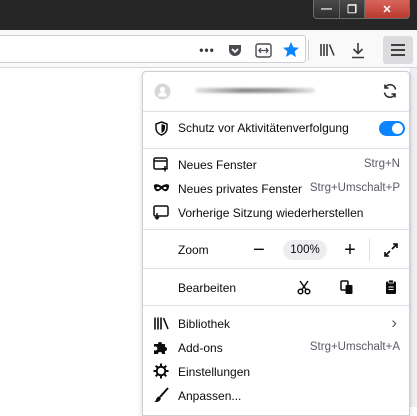 The height and width of the screenshot is (416, 417). I want to click on menu-item-label: Vorherige Sitzung wiederherstellen, so click(271, 213).